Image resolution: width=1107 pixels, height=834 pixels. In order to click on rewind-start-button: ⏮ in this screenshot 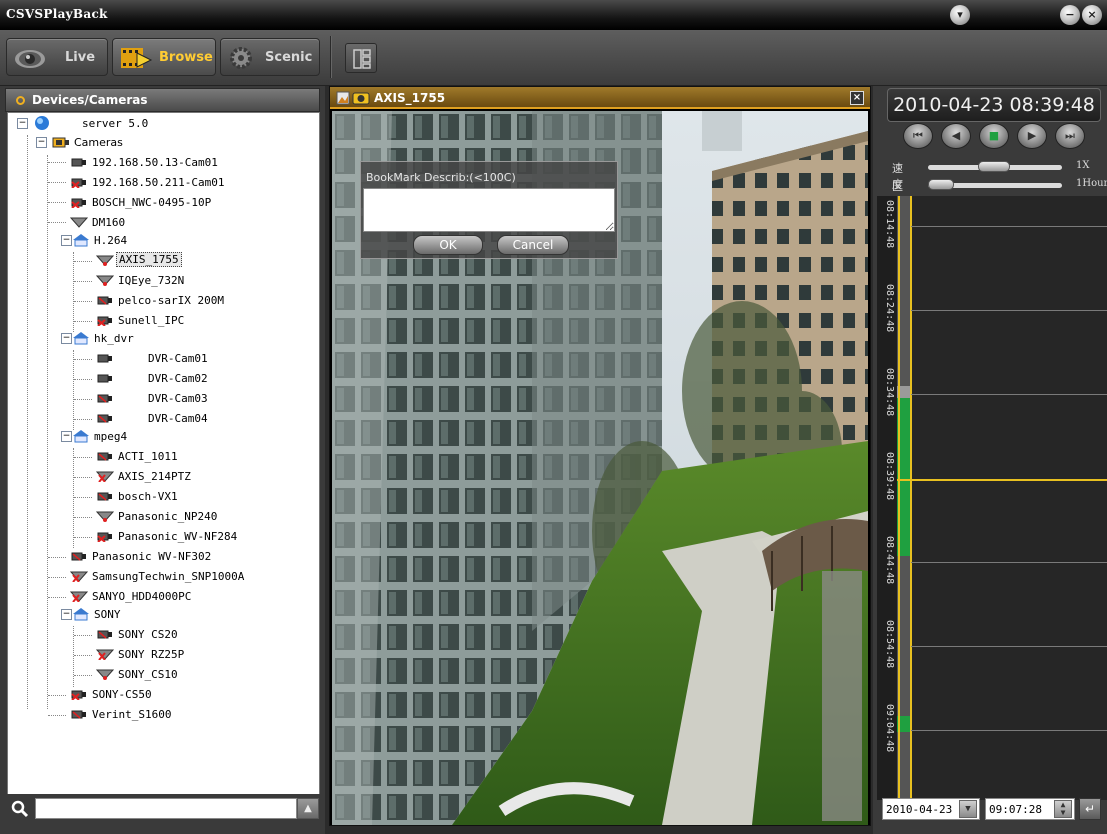, I will do `click(918, 136)`.